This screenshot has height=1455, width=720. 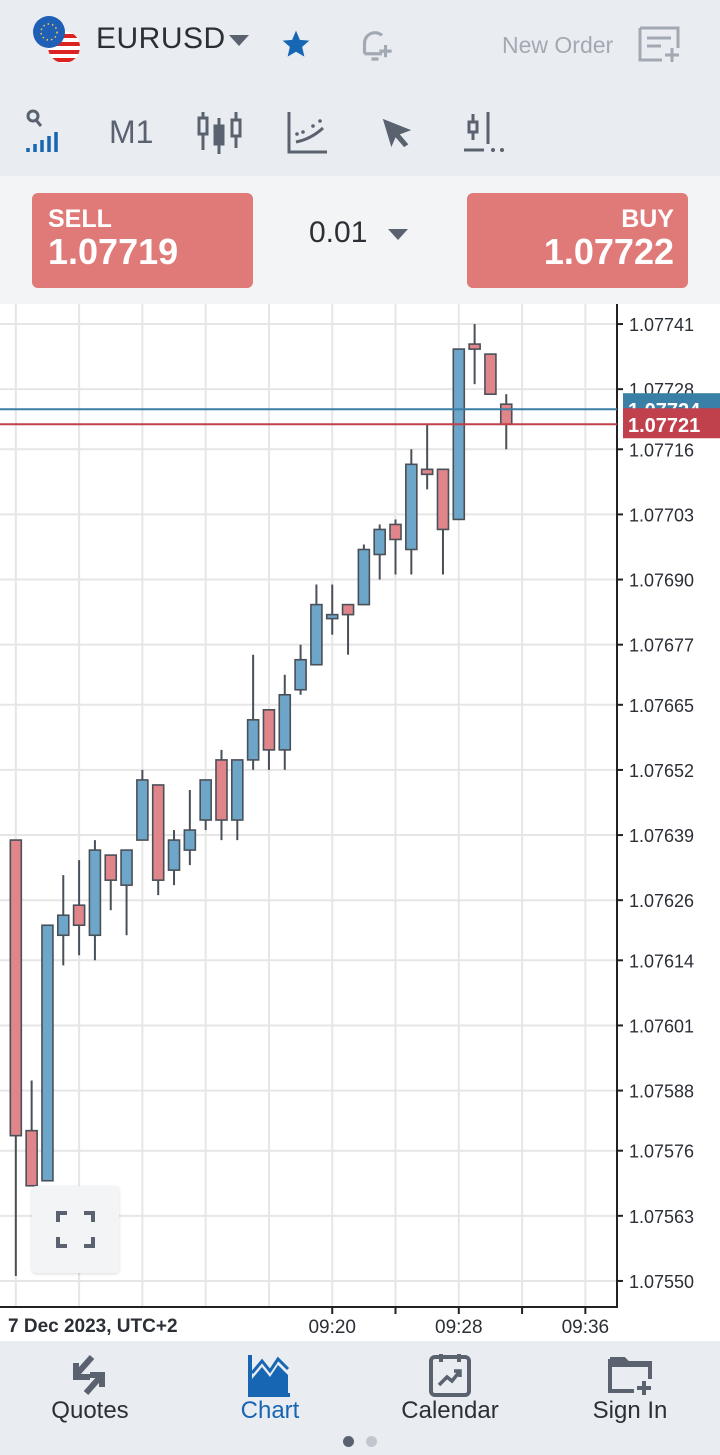 What do you see at coordinates (375, 45) in the screenshot?
I see `add-alert-bell-icon` at bounding box center [375, 45].